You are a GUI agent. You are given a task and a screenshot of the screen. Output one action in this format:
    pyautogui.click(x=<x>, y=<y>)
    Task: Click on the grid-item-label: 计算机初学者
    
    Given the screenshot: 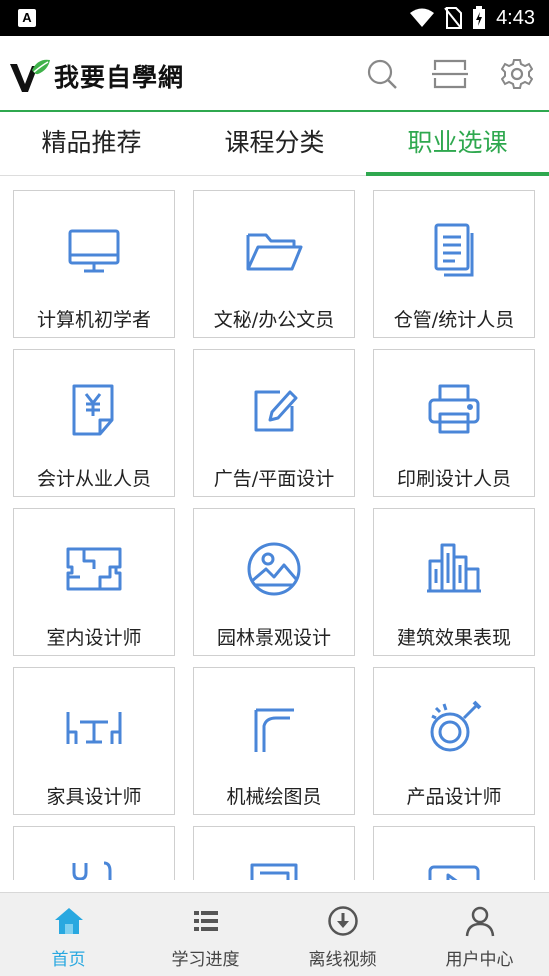 What is the action you would take?
    pyautogui.click(x=93, y=320)
    